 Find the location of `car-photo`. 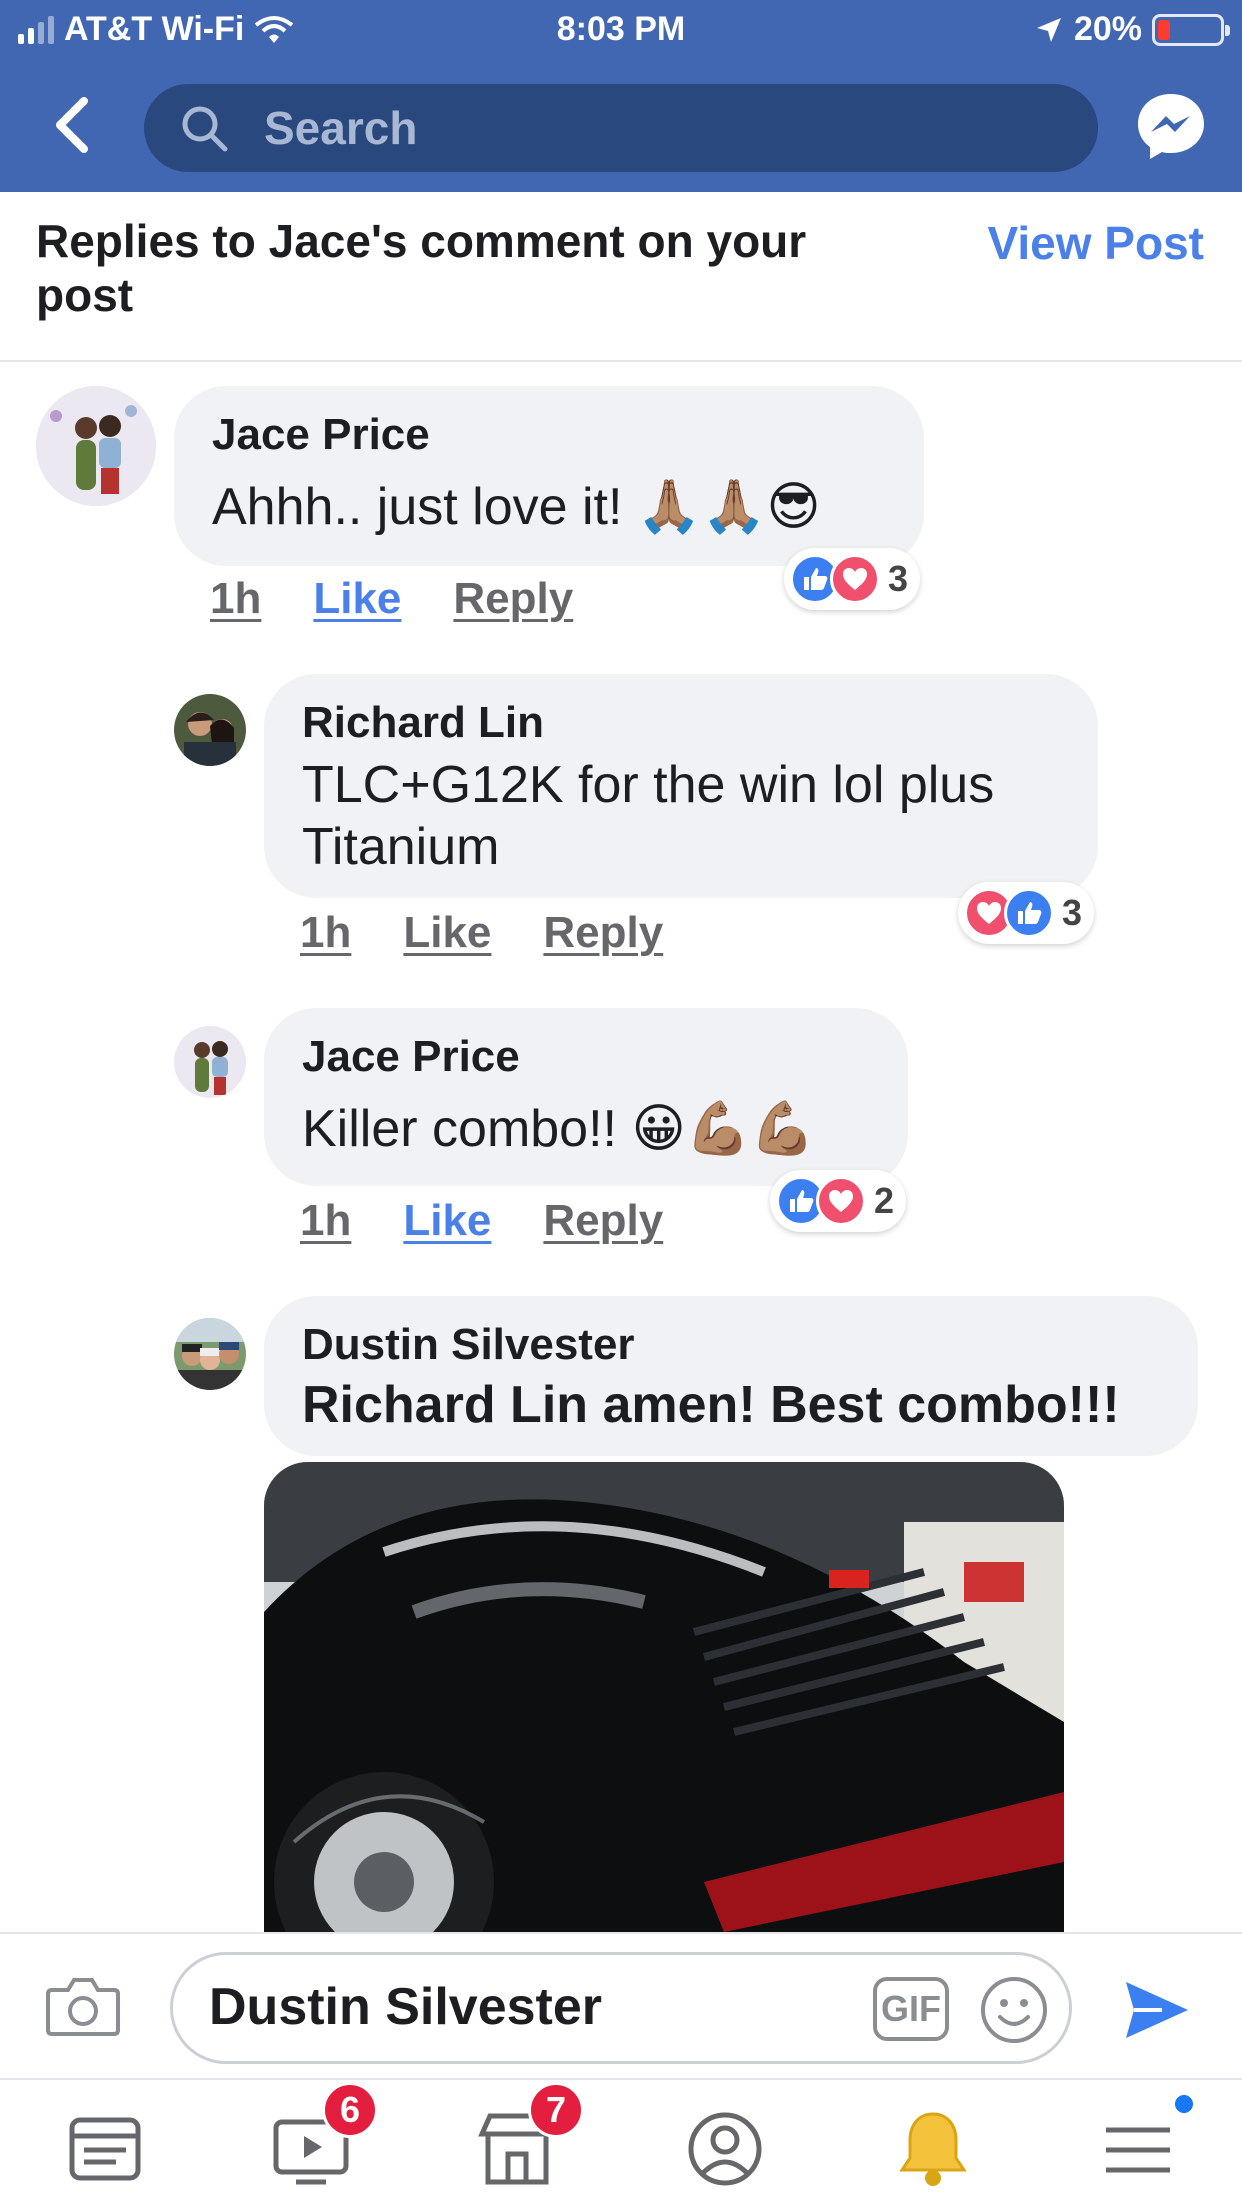

car-photo is located at coordinates (664, 1697).